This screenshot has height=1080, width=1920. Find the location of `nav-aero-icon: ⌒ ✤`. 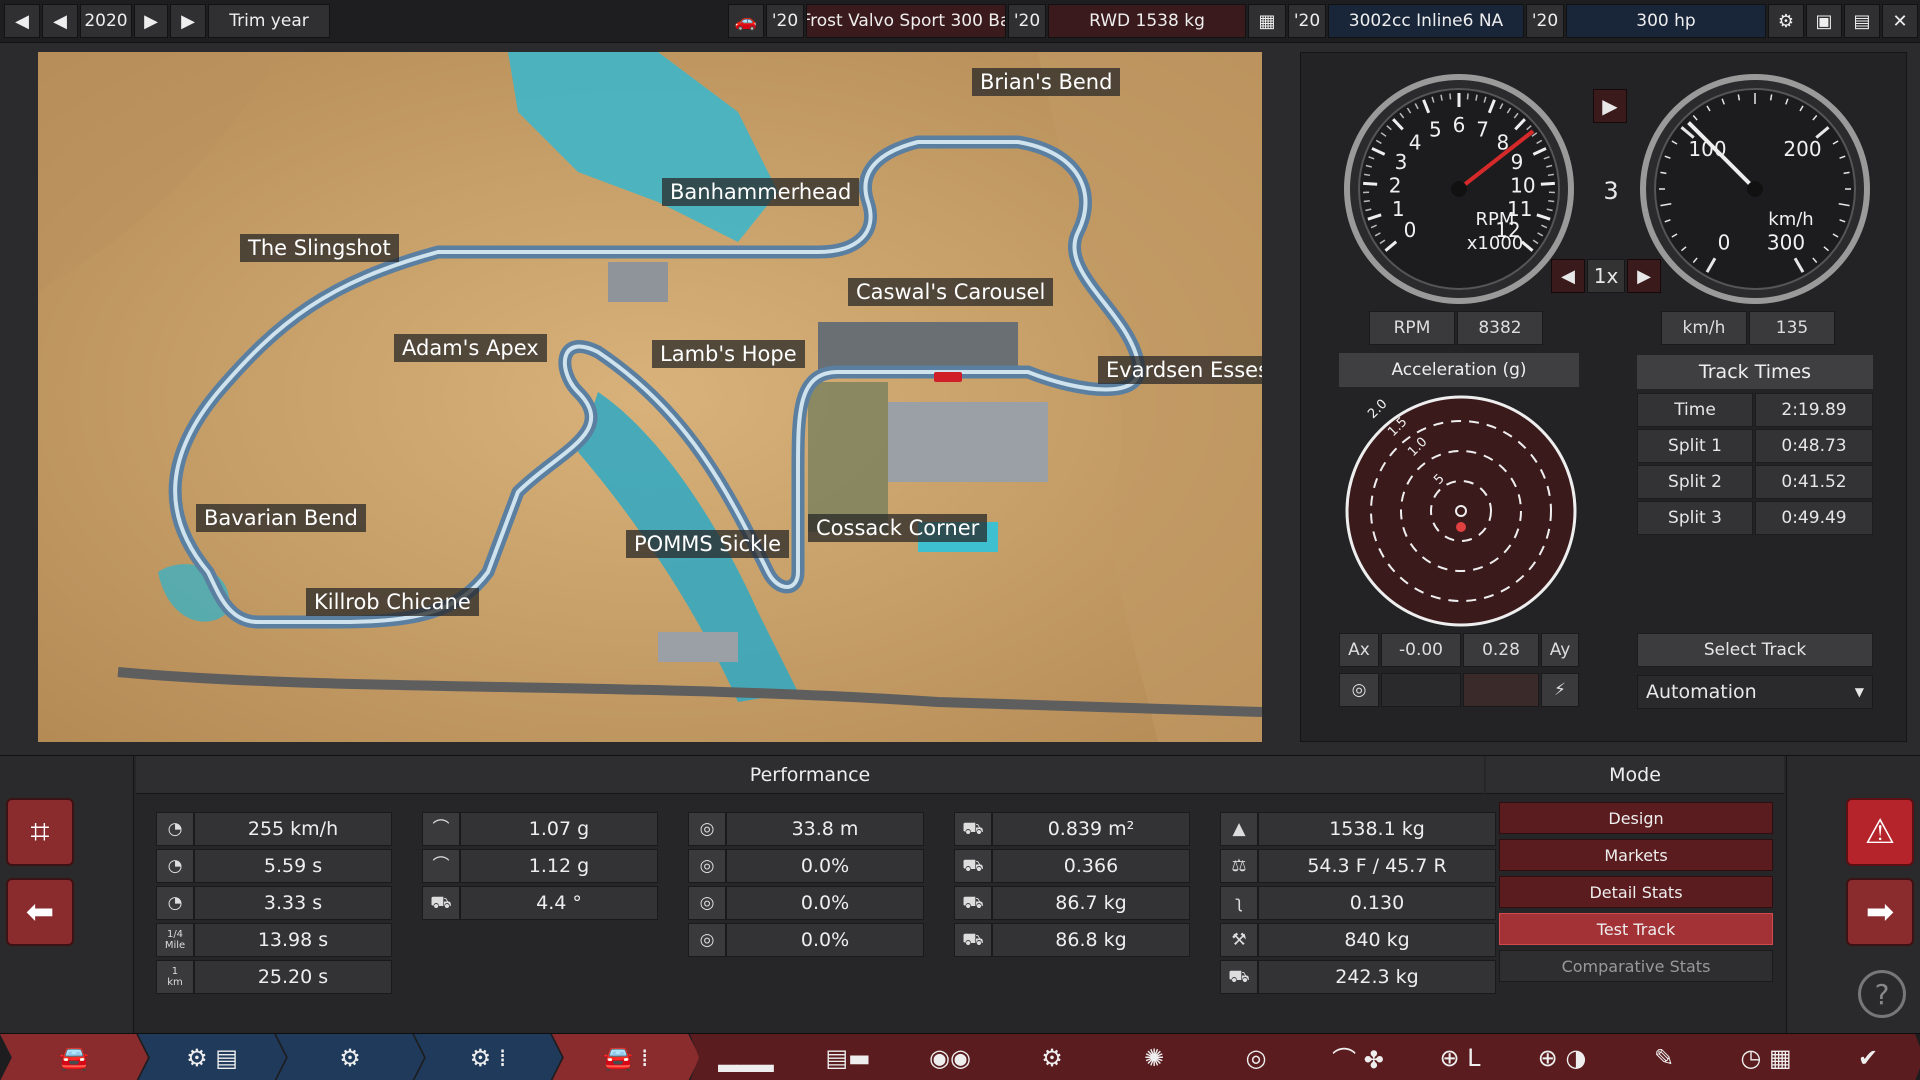

nav-aero-icon: ⌒ ✤ is located at coordinates (1358, 1057).